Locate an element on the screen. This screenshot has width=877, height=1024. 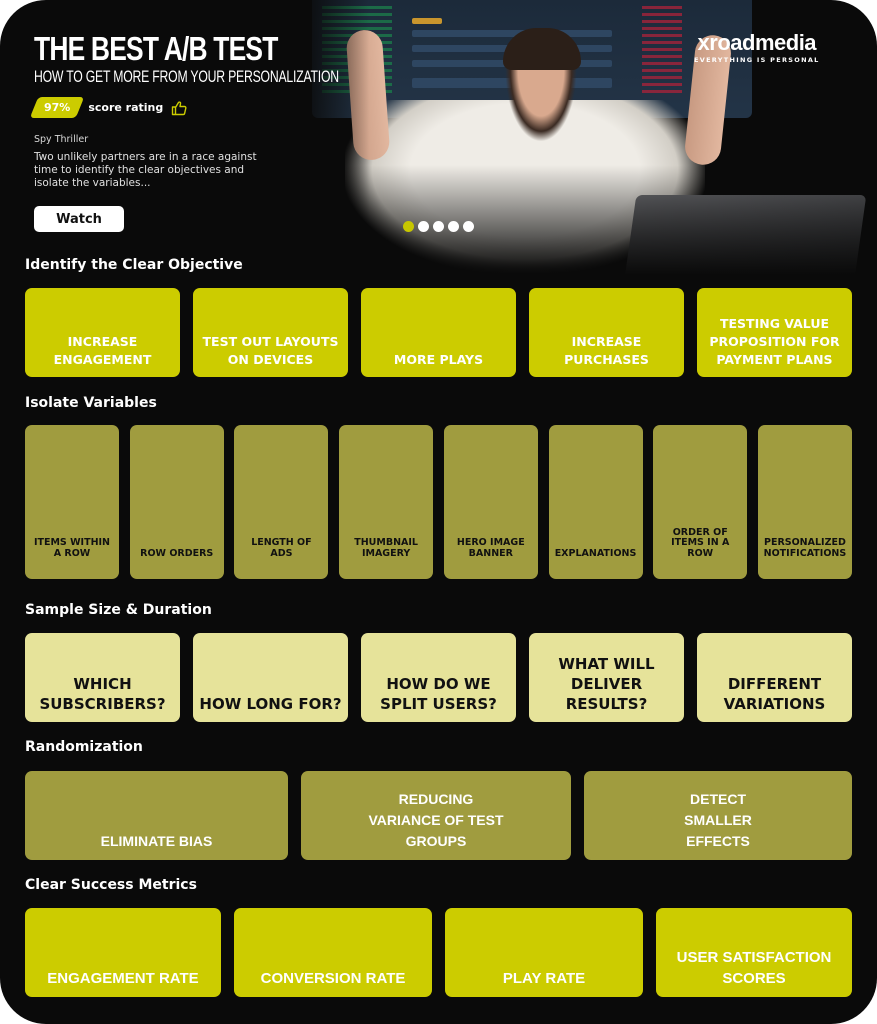
score-badge: 97% is located at coordinates (57, 107).